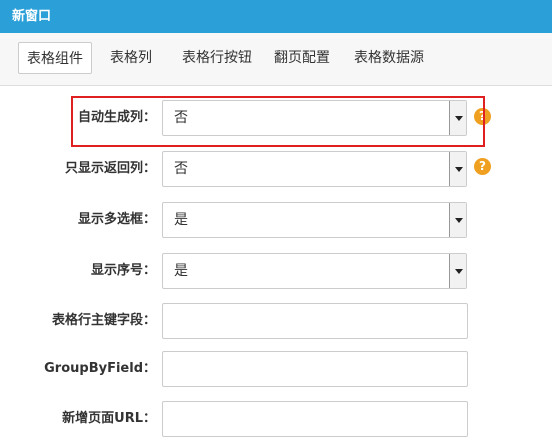 This screenshot has width=552, height=447. I want to click on tab-pagination: 翻页配置, so click(302, 58).